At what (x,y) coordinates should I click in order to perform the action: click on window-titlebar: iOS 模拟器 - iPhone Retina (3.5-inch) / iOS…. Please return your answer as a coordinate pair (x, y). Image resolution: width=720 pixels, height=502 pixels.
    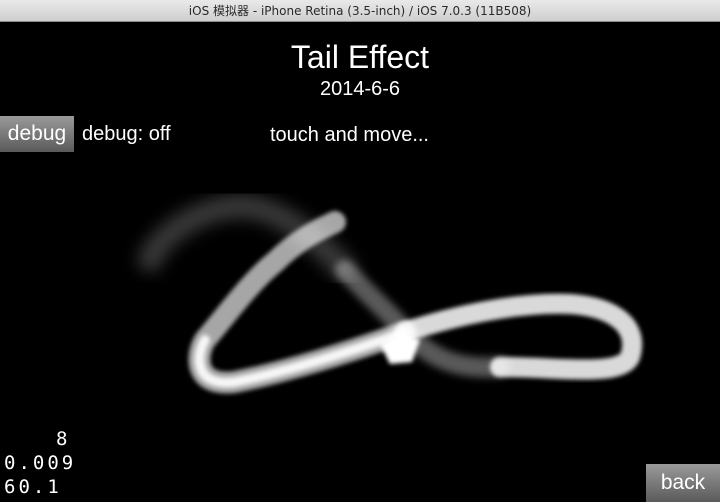
    Looking at the image, I should click on (360, 11).